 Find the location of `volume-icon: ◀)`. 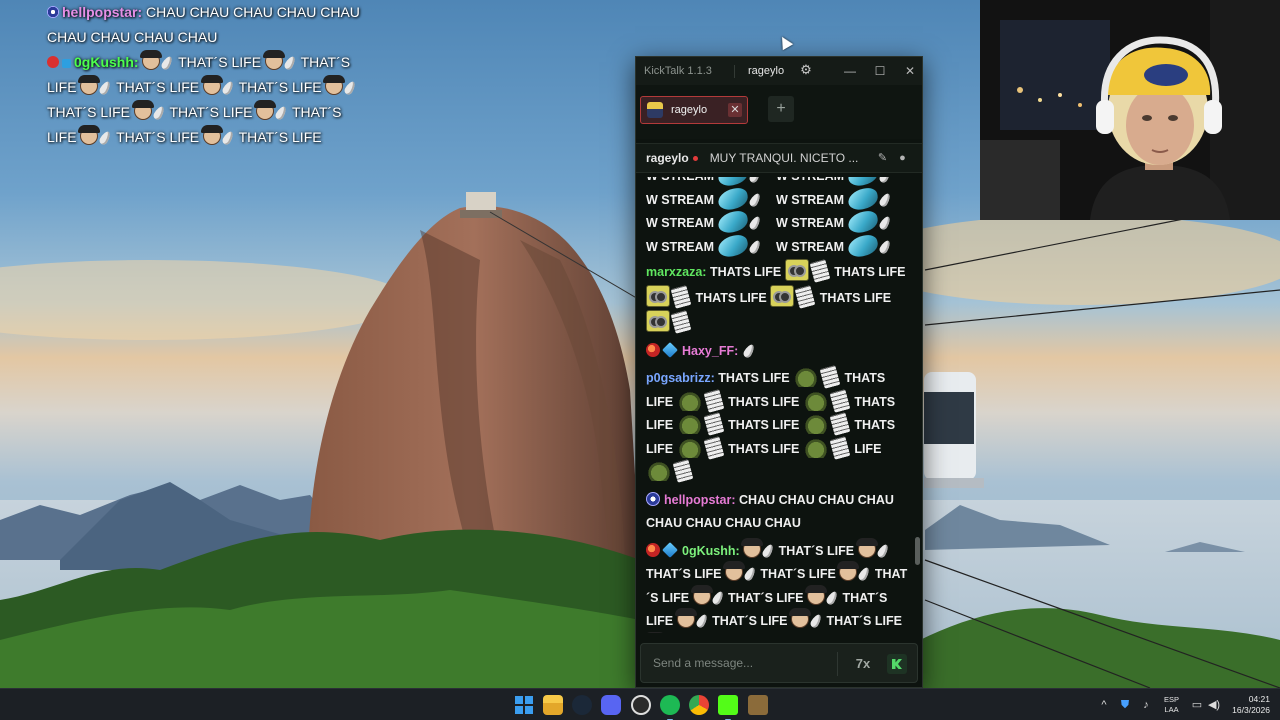

volume-icon: ◀) is located at coordinates (1214, 705).